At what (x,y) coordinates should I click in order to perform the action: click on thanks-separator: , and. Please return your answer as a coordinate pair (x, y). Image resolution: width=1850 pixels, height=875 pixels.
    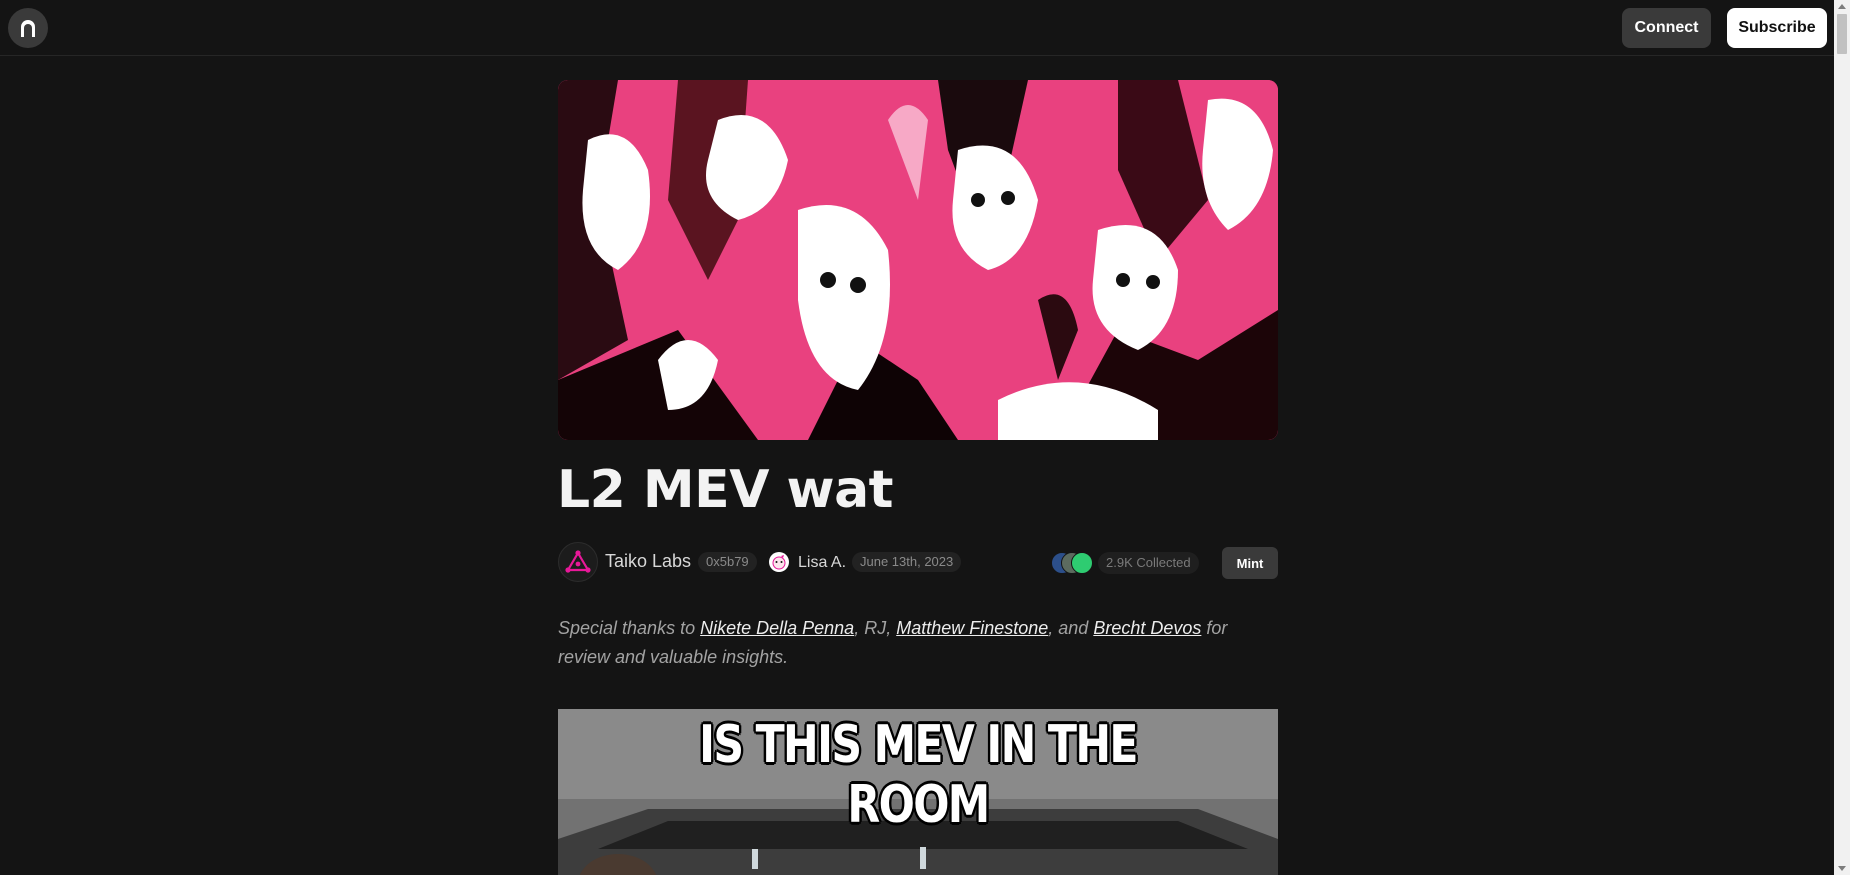
    Looking at the image, I should click on (1071, 628).